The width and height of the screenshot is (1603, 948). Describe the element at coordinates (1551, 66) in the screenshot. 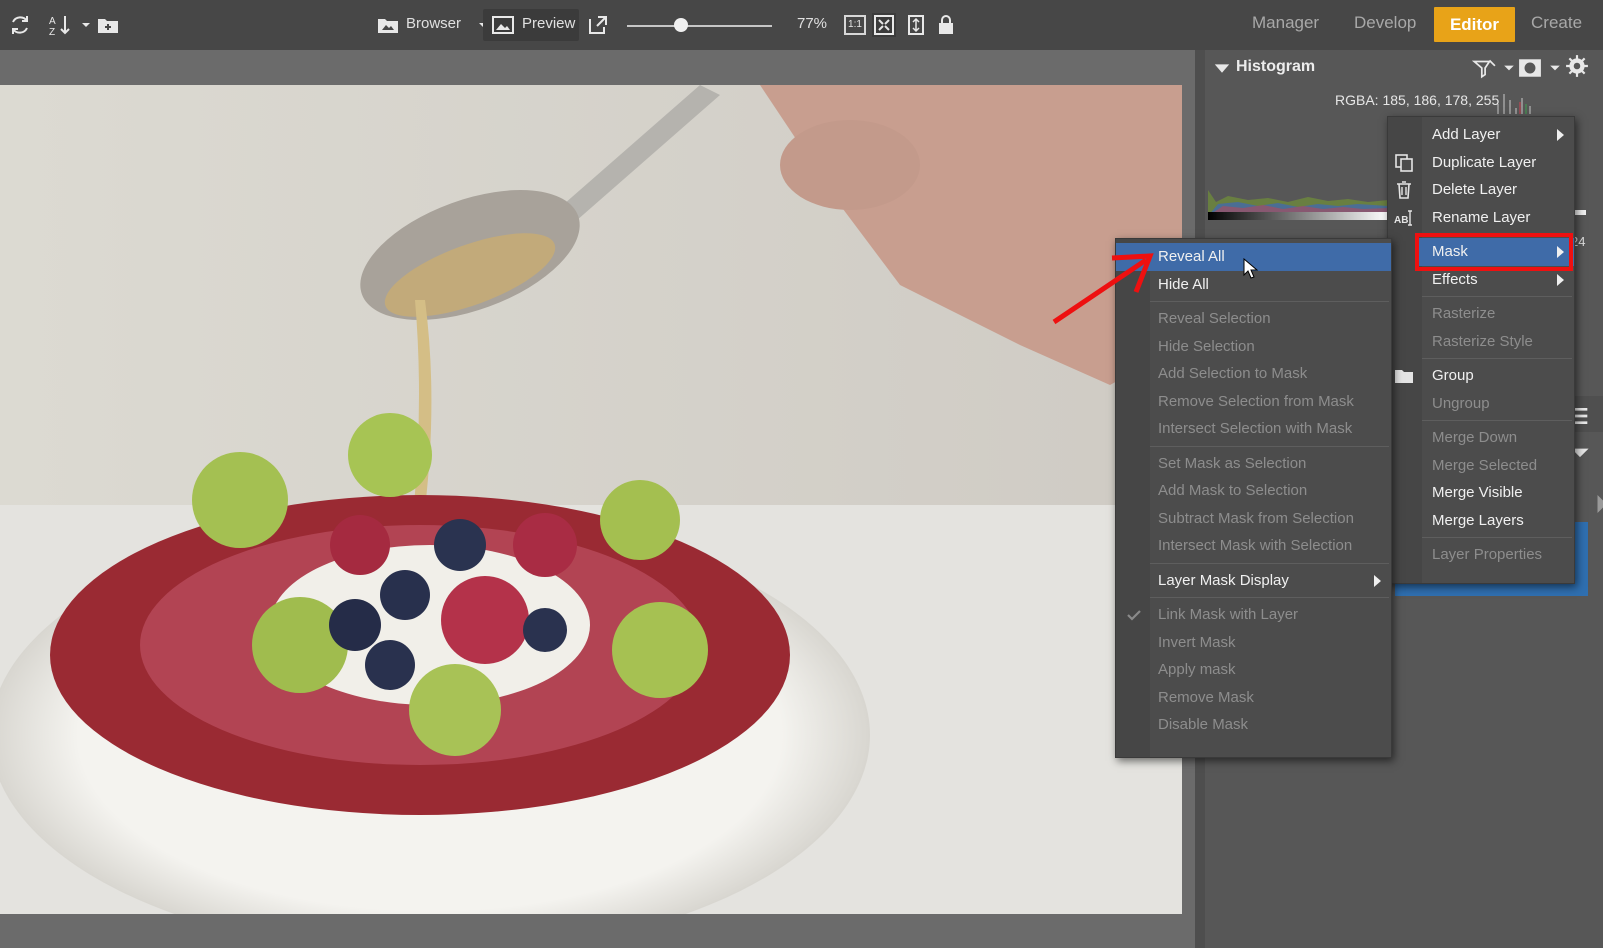

I see `mask-view-dropdown-icon` at that location.